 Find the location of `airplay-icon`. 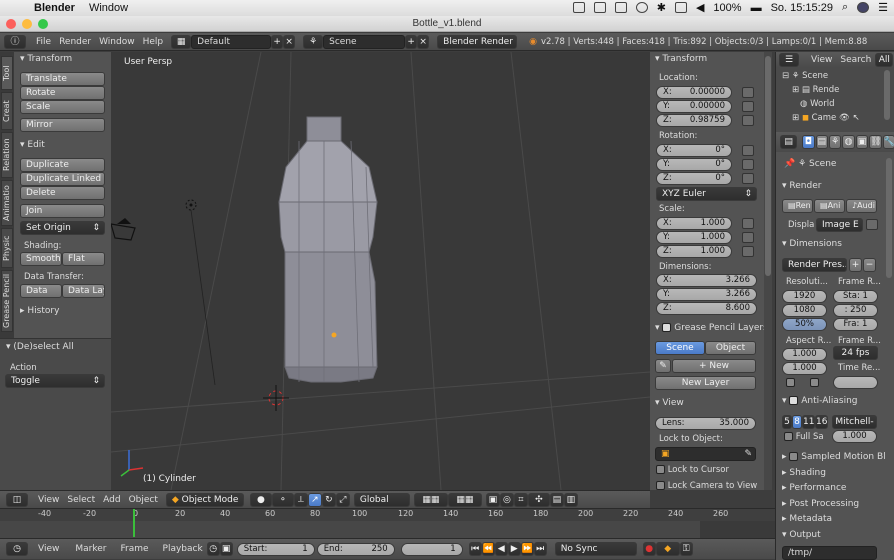

airplay-icon is located at coordinates (680, 7).